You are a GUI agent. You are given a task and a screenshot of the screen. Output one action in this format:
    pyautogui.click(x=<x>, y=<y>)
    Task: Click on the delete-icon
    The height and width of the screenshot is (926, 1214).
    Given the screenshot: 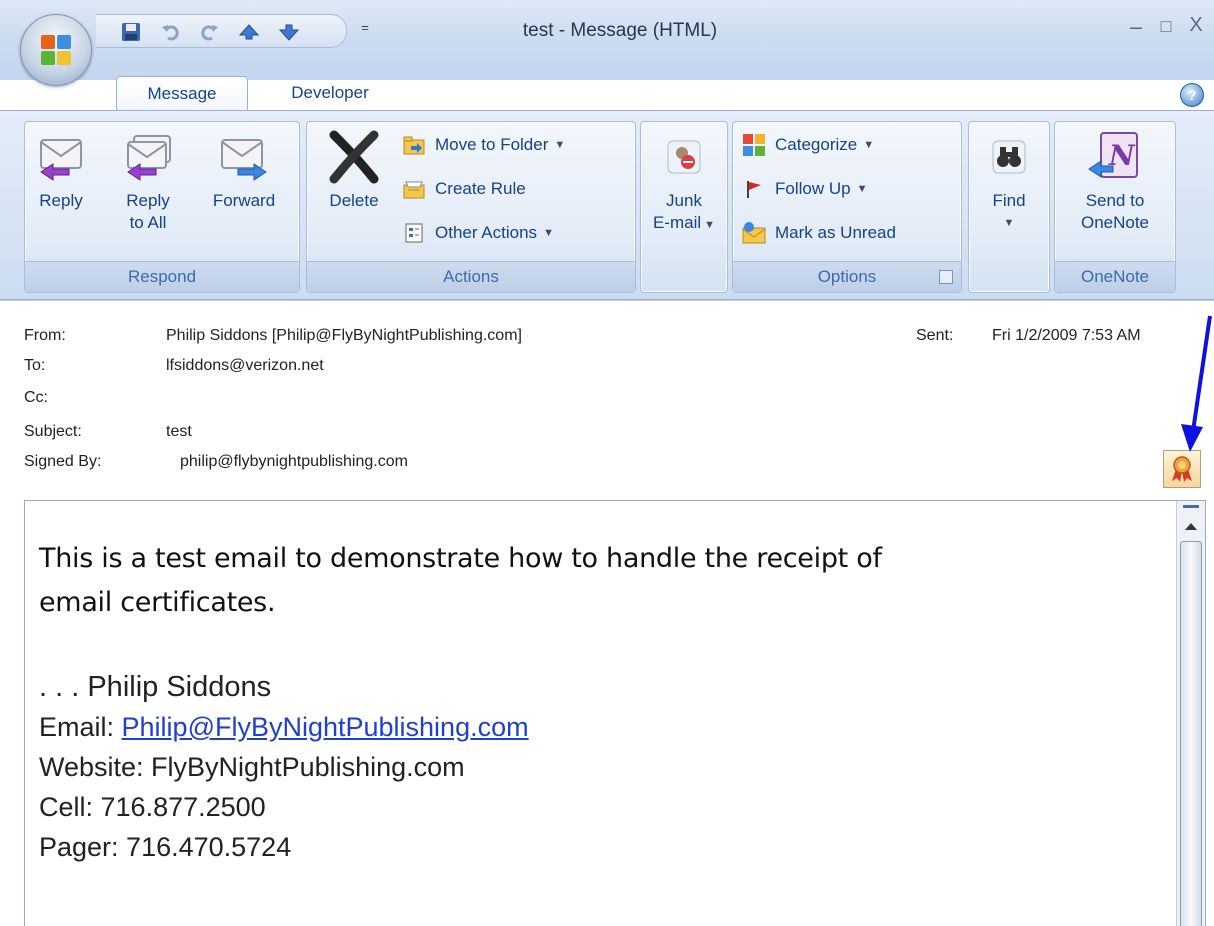 What is the action you would take?
    pyautogui.click(x=354, y=157)
    